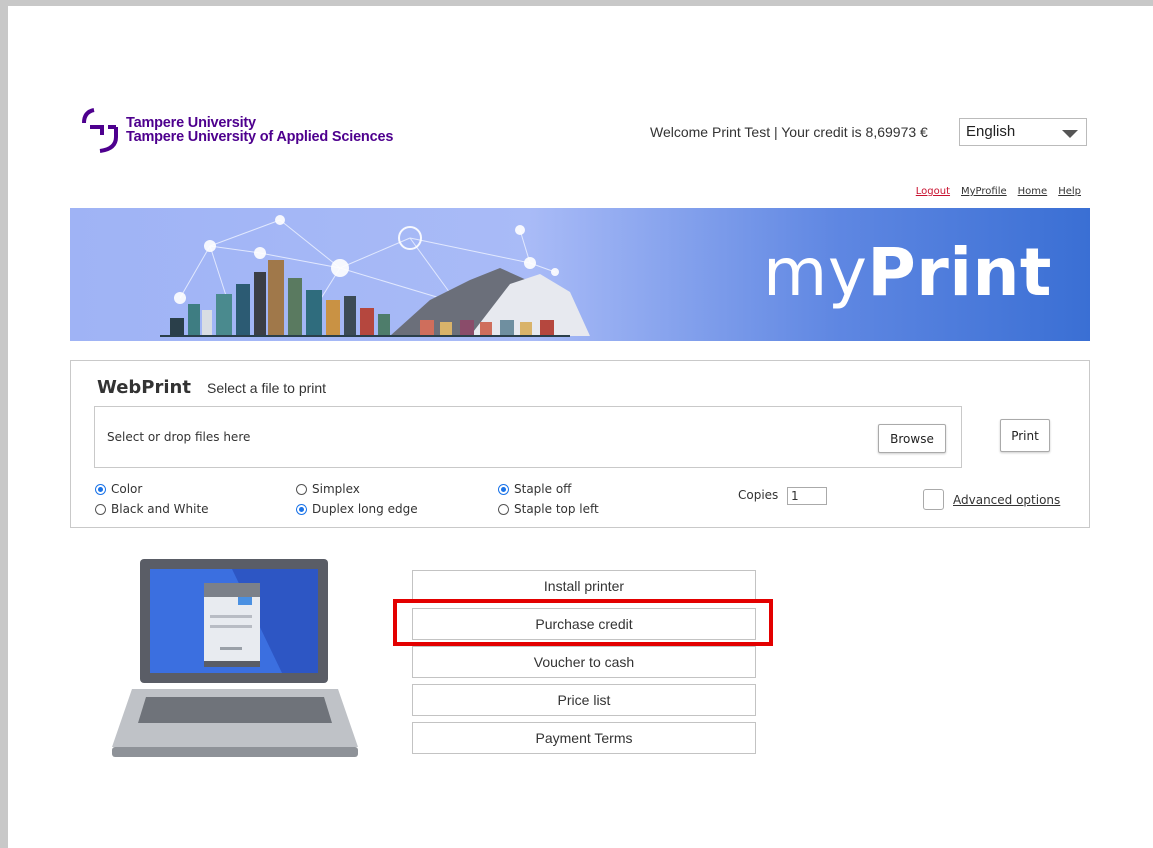 Image resolution: width=1153 pixels, height=848 pixels. I want to click on payment-terms-button: Payment Terms, so click(584, 738).